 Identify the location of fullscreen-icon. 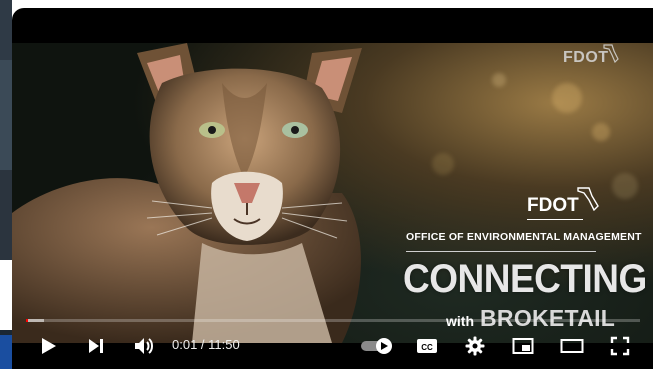
(620, 346).